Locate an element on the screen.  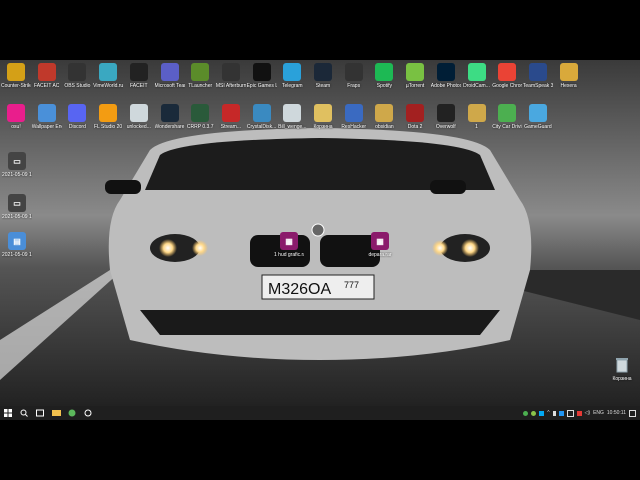
reshacker-icon is located at coordinates (353, 113).